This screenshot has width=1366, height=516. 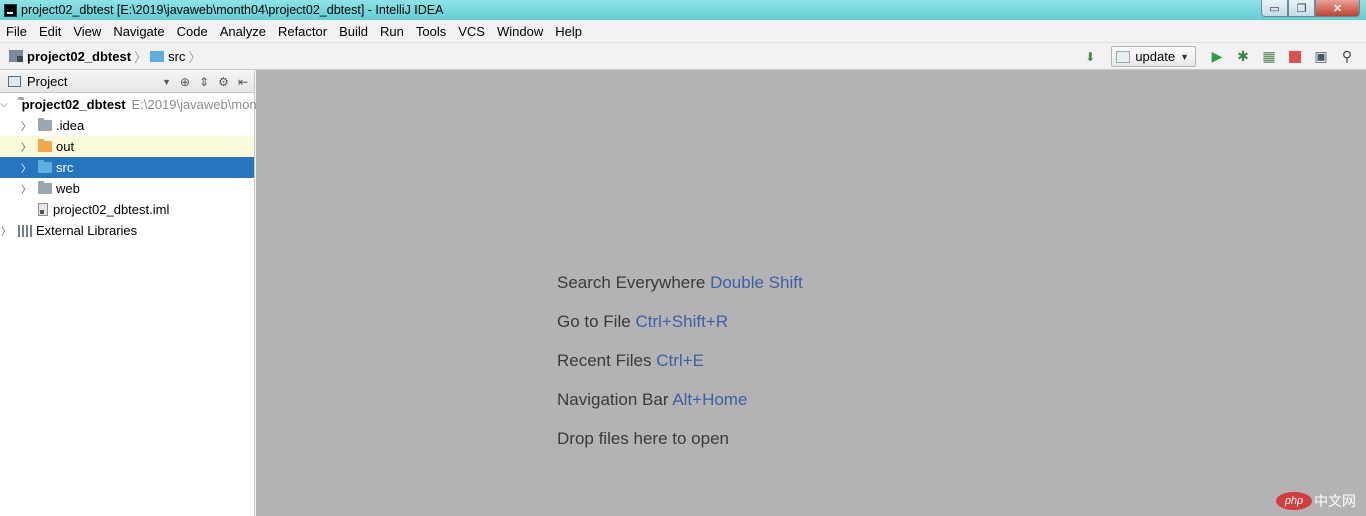 I want to click on hint-text: Go to File, so click(x=594, y=321).